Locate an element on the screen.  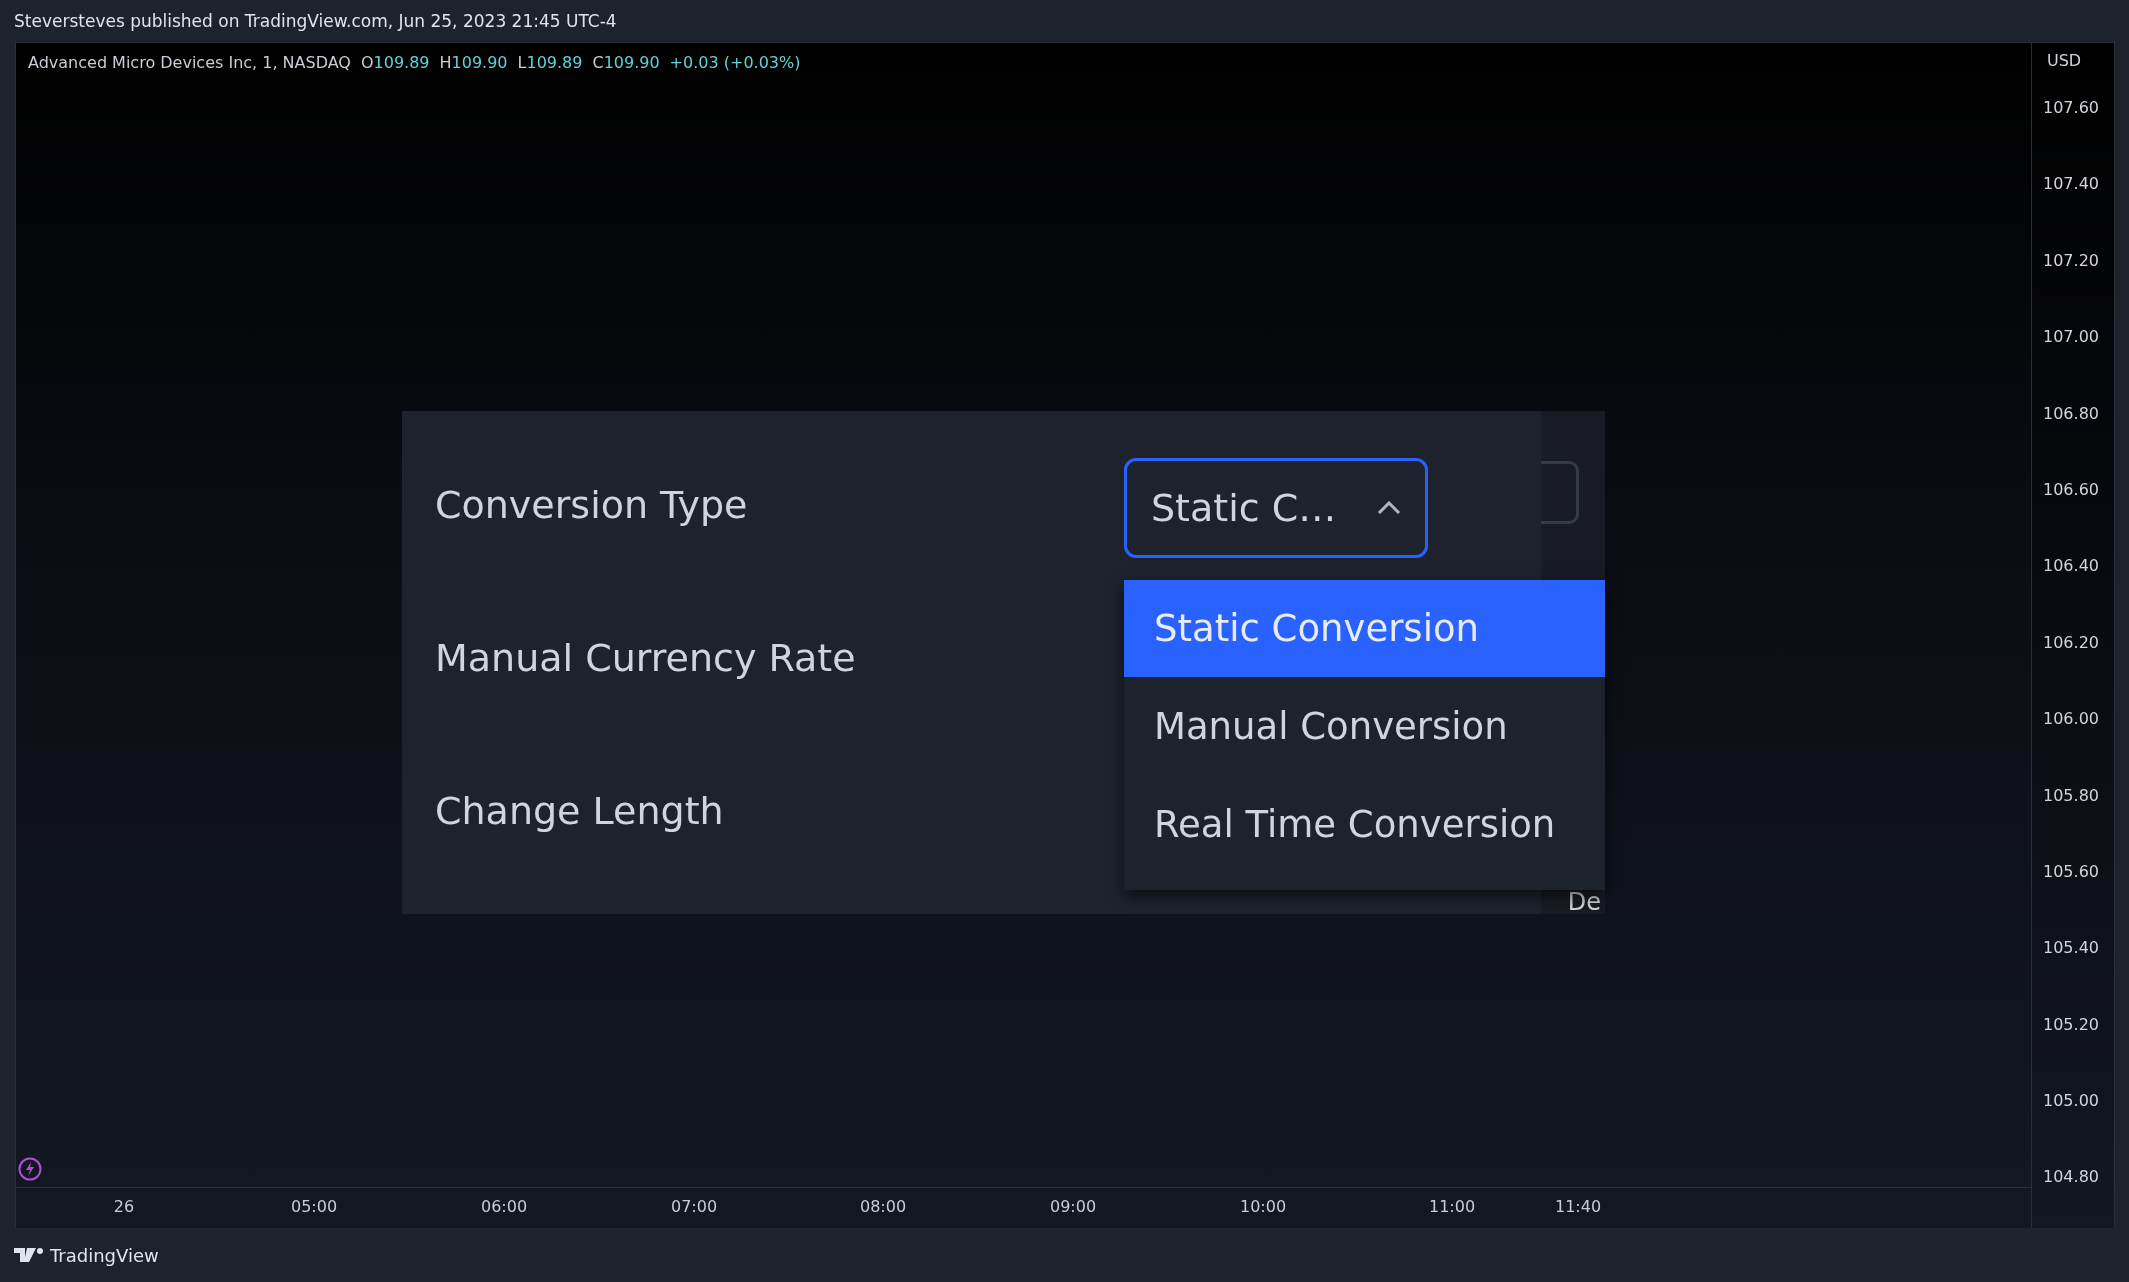
setting-label: Change Length is located at coordinates (579, 811).